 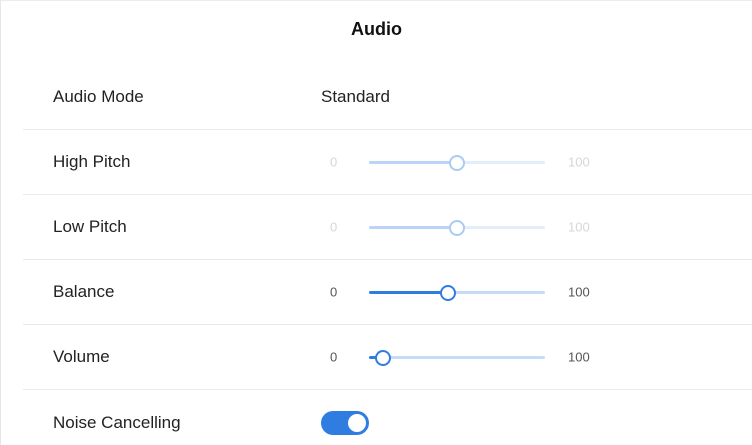 What do you see at coordinates (117, 422) in the screenshot?
I see `noise-cancelling-label: Noise Cancelling` at bounding box center [117, 422].